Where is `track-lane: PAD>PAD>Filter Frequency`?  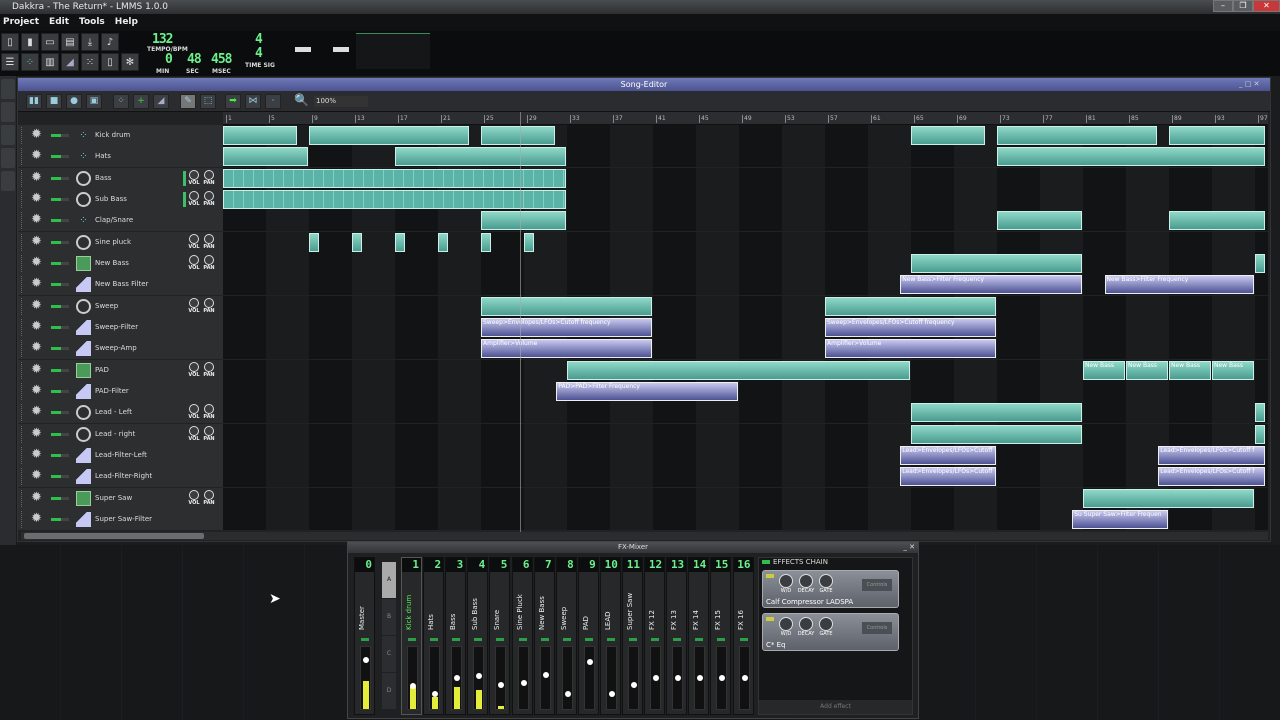 track-lane: PAD>PAD>Filter Frequency is located at coordinates (745, 391).